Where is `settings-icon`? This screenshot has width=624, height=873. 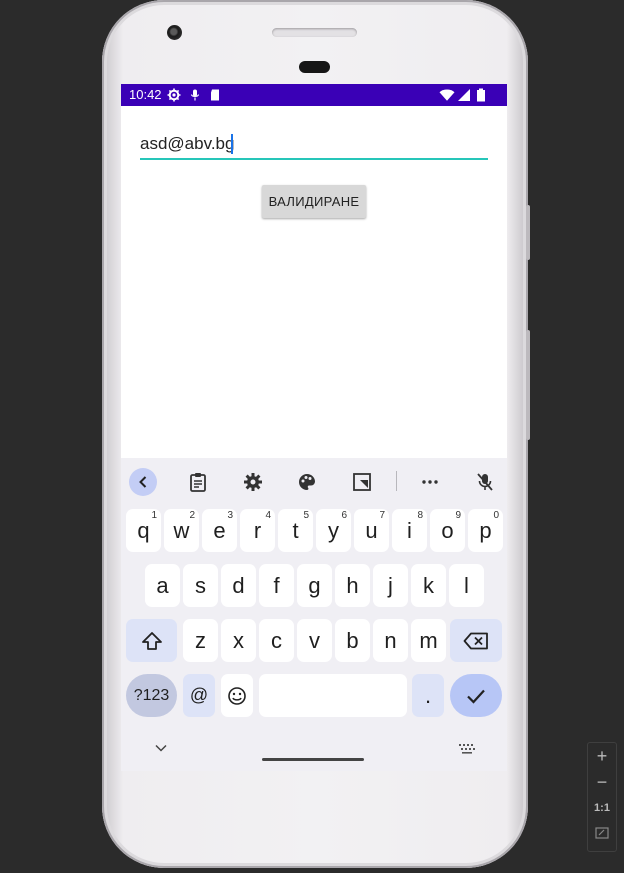
settings-icon is located at coordinates (253, 482).